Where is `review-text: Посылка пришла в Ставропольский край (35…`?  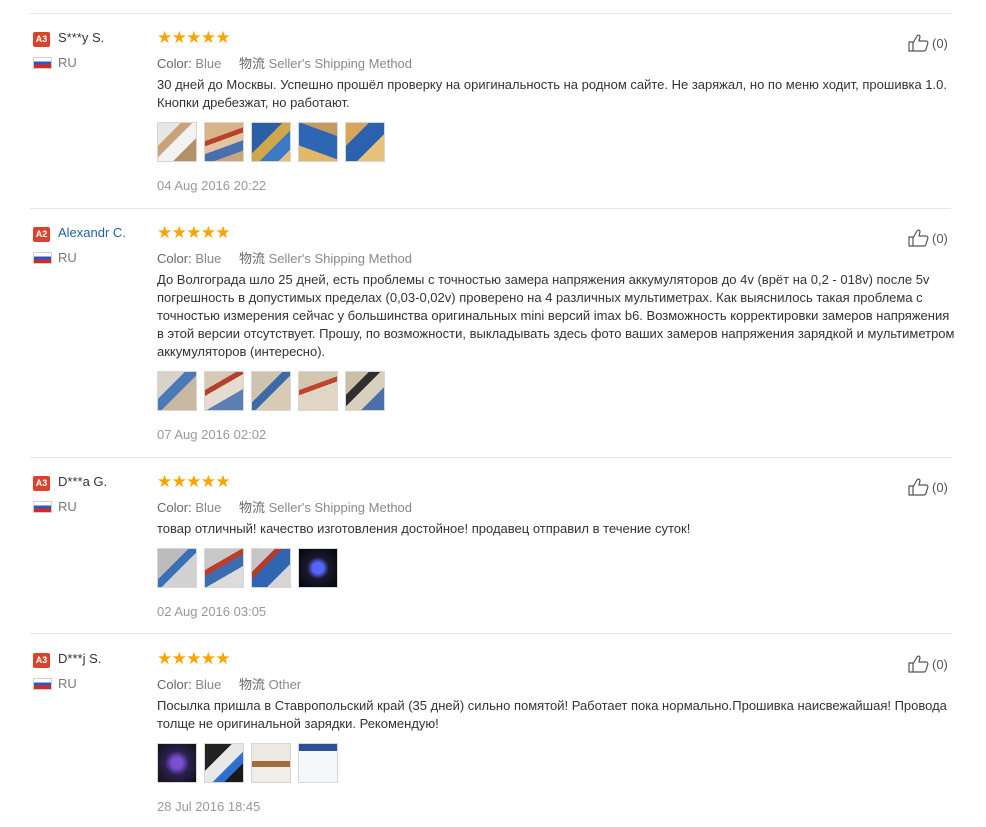
review-text: Посылка пришла в Ставропольский край (35… is located at coordinates (552, 714).